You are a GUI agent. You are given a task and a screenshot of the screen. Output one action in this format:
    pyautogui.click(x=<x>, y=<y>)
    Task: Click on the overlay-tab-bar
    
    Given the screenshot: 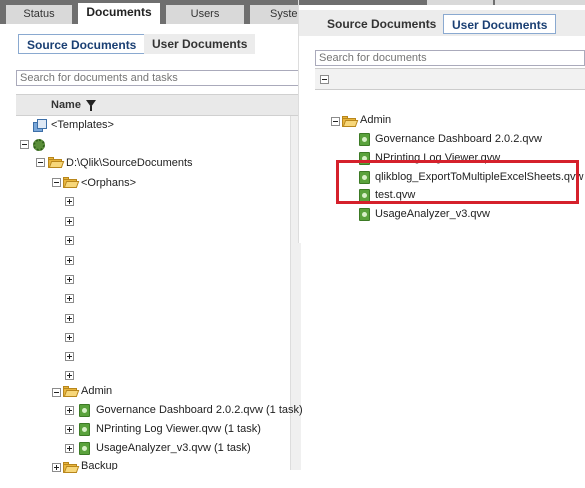 What is the action you would take?
    pyautogui.click(x=442, y=2)
    